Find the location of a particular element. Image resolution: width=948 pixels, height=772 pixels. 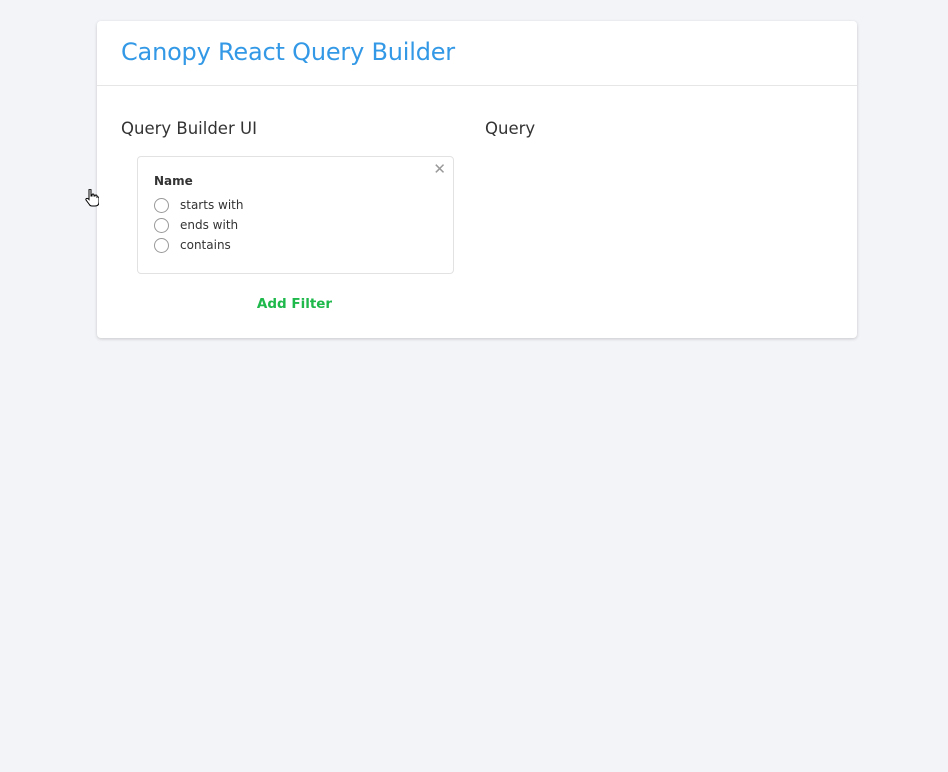

query-builder-ui-heading: Query Builder UI is located at coordinates (189, 128).